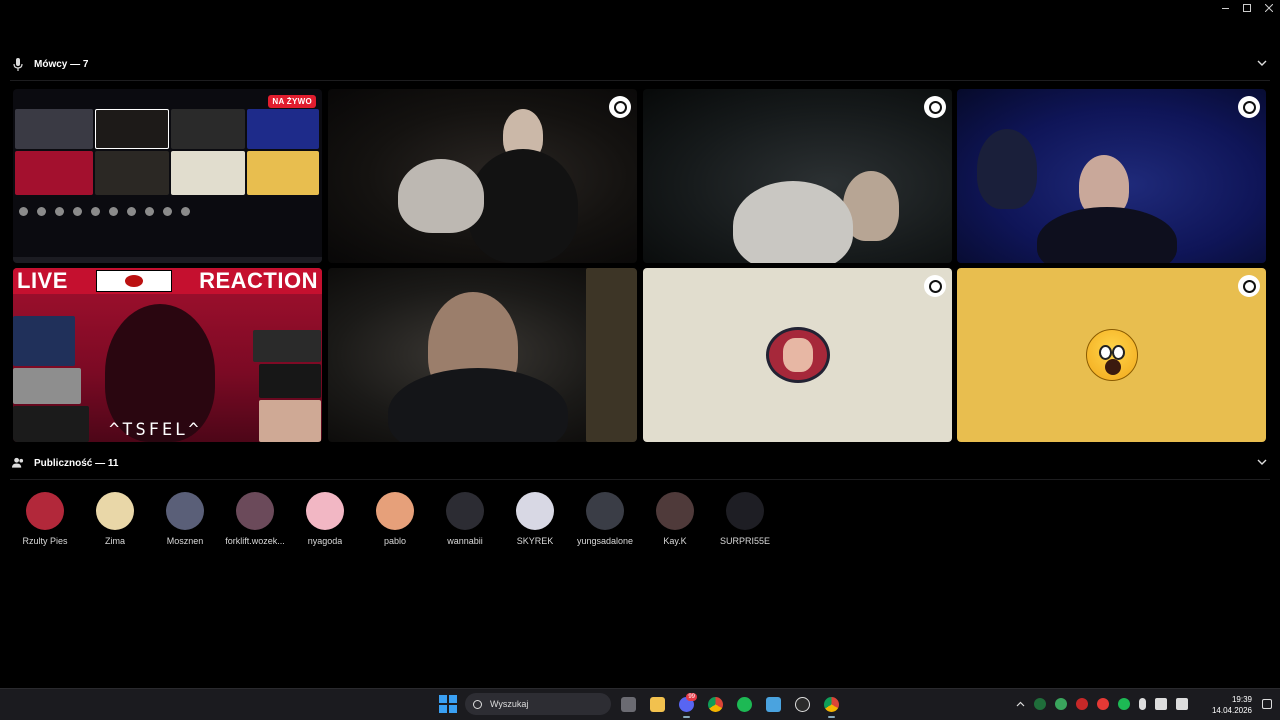  What do you see at coordinates (802, 704) in the screenshot?
I see `obs-icon` at bounding box center [802, 704].